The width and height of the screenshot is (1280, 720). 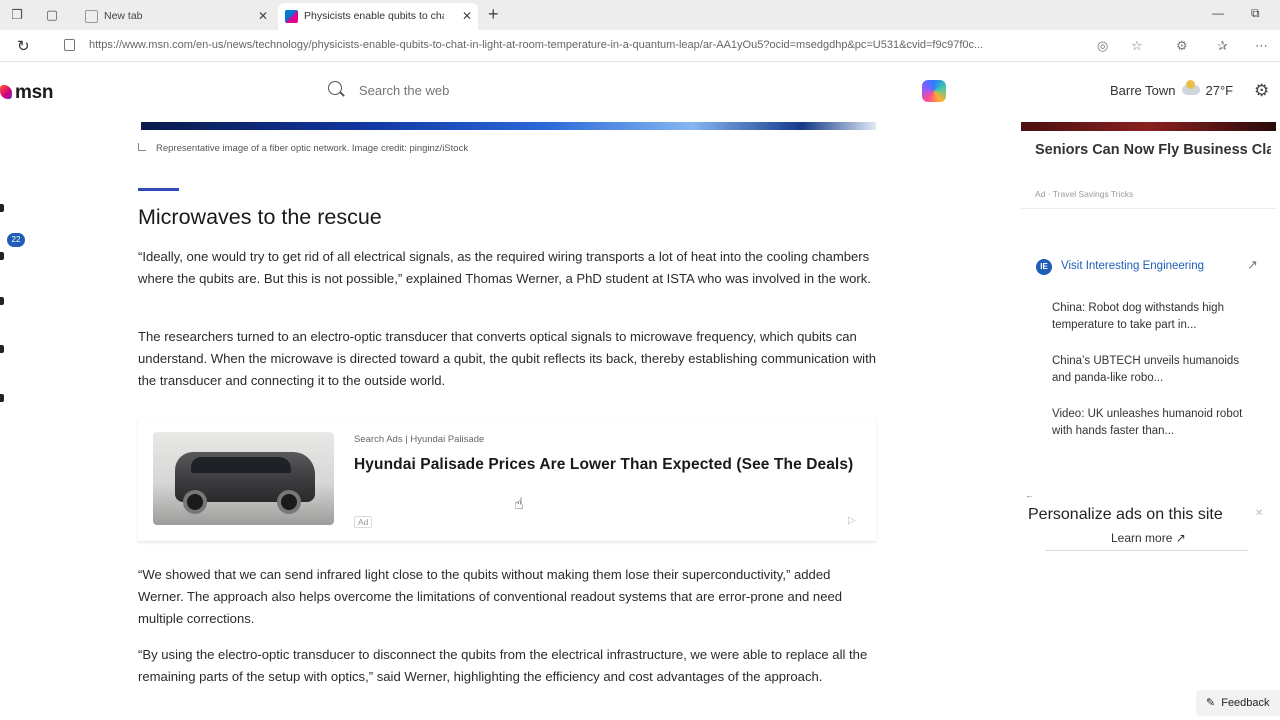 I want to click on promo-ad-label: Ad · Travel Savings Tricks, so click(x=1084, y=194).